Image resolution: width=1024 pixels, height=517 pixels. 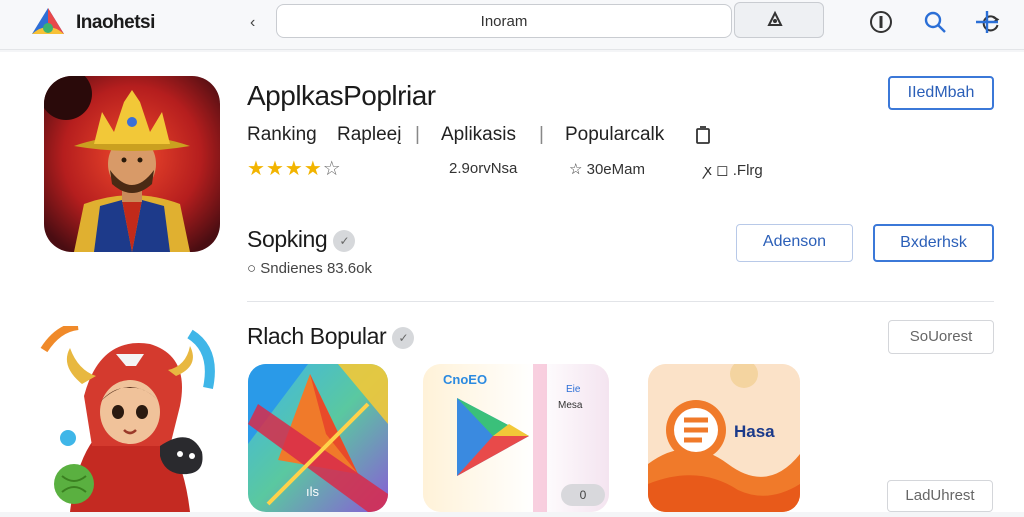 I want to click on section-subtitle: ○ Sndienes 83.6ok, so click(x=309, y=268).